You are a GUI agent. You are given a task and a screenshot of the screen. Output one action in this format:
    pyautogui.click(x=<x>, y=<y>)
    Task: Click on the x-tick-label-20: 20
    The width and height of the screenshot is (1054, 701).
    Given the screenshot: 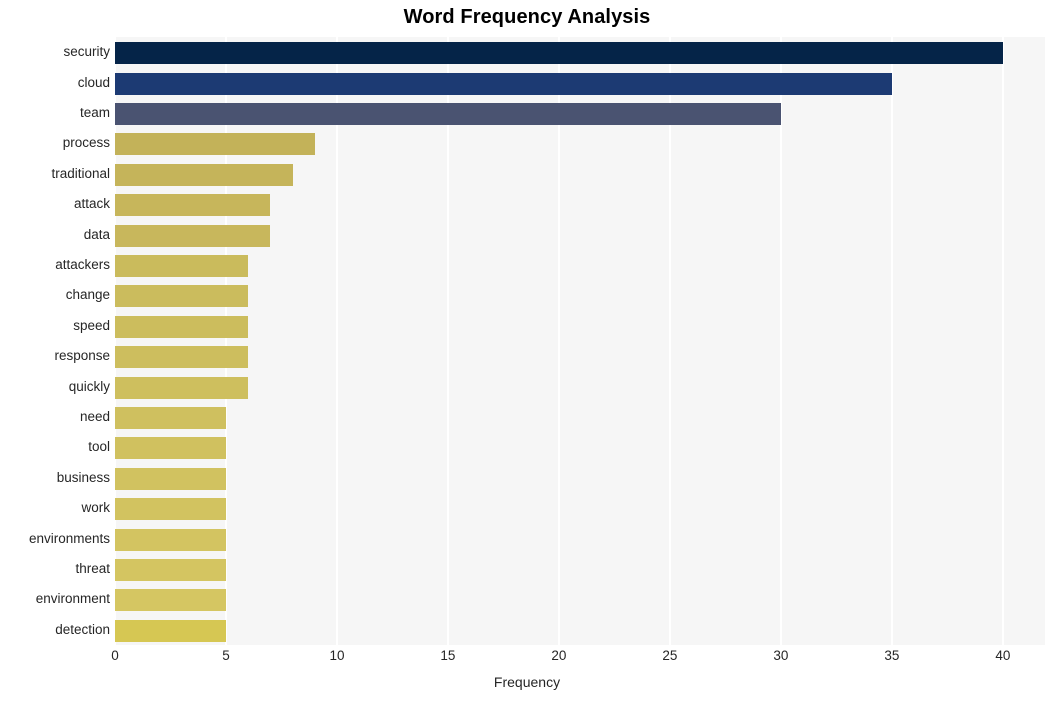 What is the action you would take?
    pyautogui.click(x=559, y=655)
    